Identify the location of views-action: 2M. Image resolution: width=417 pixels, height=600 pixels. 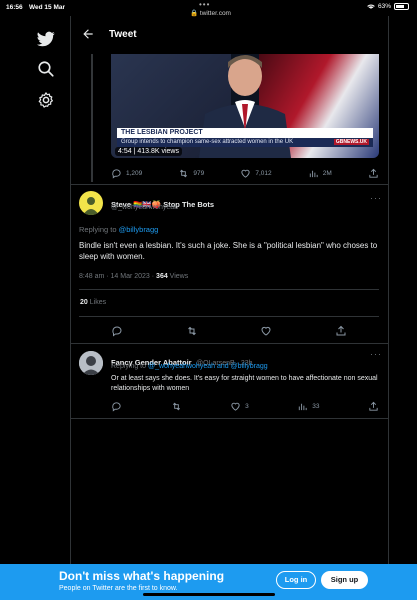
(320, 173).